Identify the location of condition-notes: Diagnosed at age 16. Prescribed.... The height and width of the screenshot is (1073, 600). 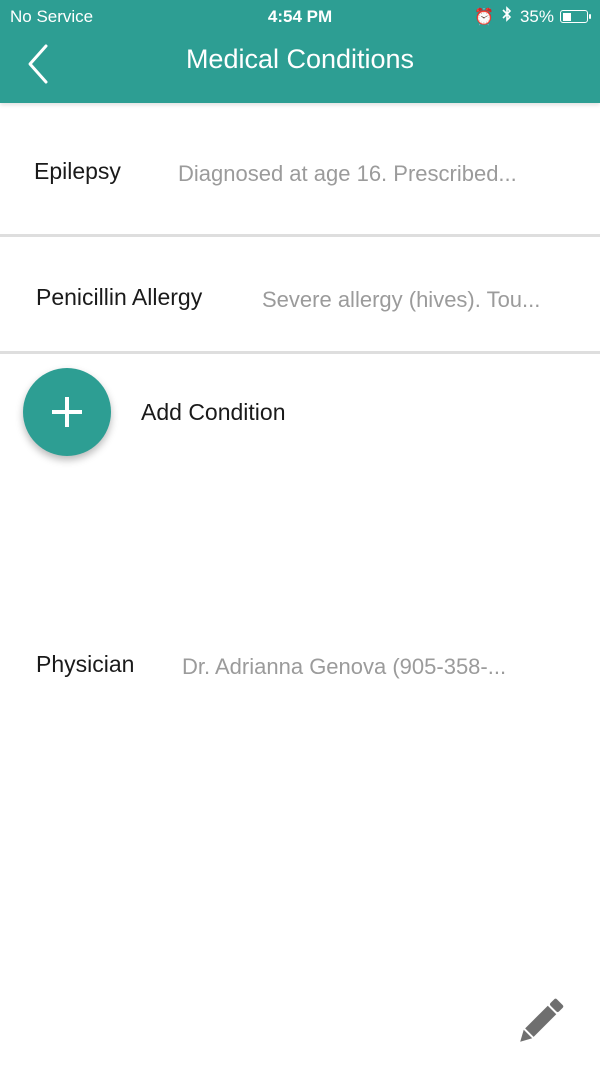
(347, 173).